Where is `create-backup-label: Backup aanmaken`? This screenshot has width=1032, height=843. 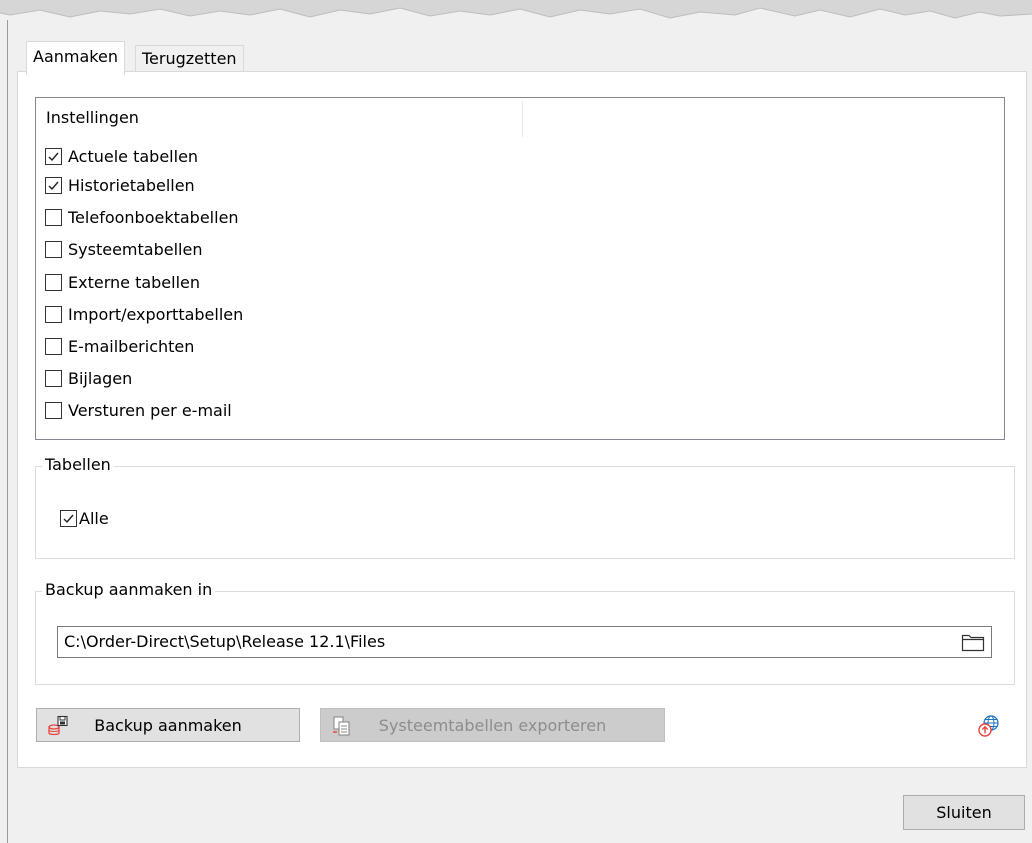 create-backup-label: Backup aanmaken is located at coordinates (168, 725).